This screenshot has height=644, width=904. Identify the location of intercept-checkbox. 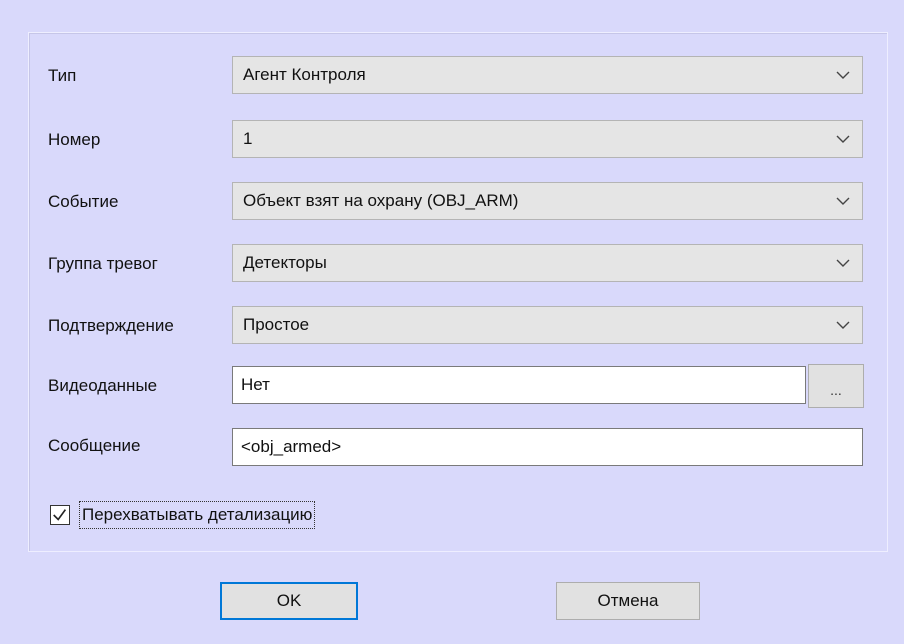
(60, 515).